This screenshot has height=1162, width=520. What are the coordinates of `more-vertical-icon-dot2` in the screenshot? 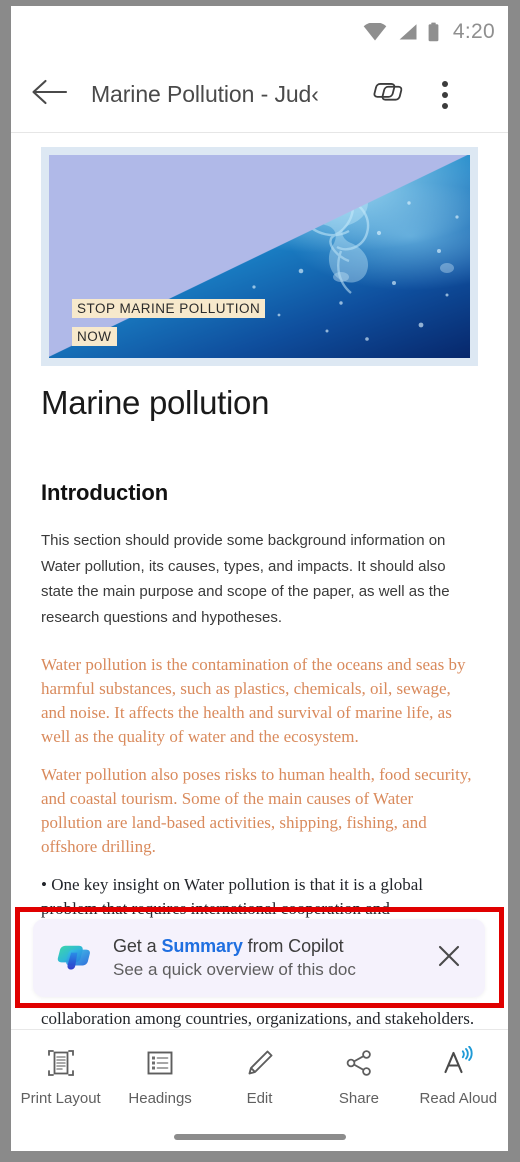 It's located at (445, 94).